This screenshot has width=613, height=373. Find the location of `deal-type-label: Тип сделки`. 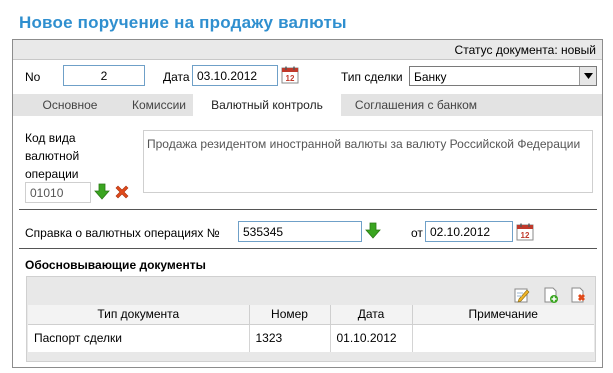

deal-type-label: Тип сделки is located at coordinates (372, 77).